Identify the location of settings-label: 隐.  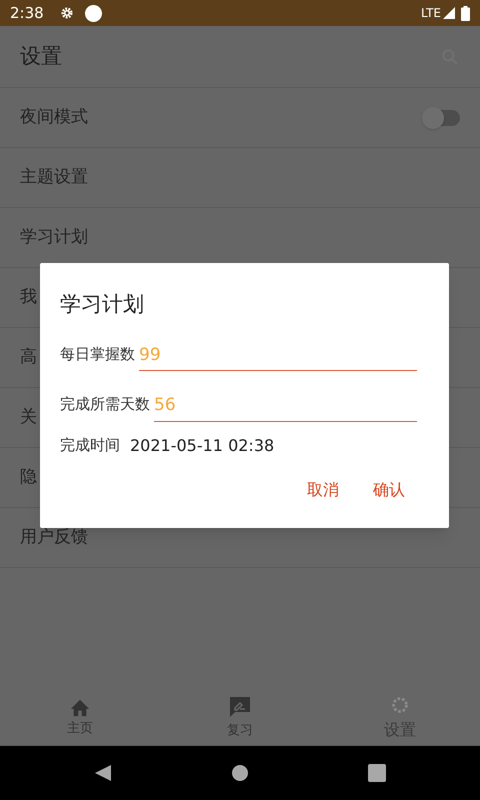
(28, 477).